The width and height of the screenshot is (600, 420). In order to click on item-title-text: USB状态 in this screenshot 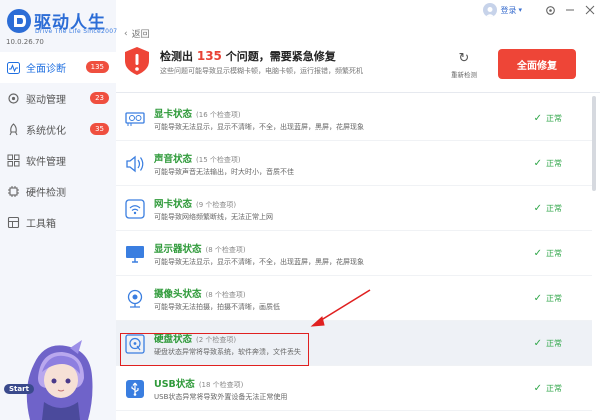, I will do `click(174, 384)`.